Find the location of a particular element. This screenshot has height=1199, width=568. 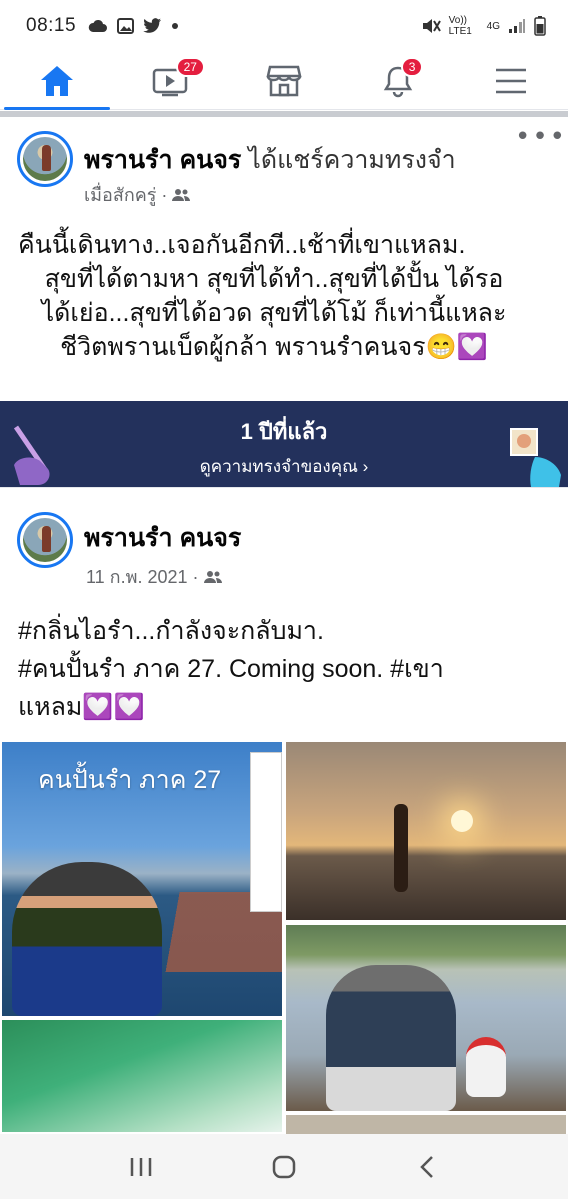

post-meta: เมื่อสักครู่ · is located at coordinates (137, 194).